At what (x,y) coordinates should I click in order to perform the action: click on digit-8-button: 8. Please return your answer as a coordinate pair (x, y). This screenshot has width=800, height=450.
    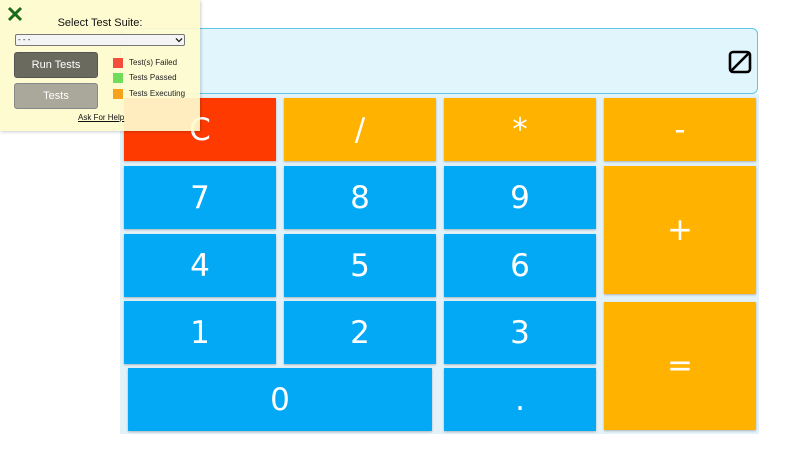
    Looking at the image, I should click on (360, 197).